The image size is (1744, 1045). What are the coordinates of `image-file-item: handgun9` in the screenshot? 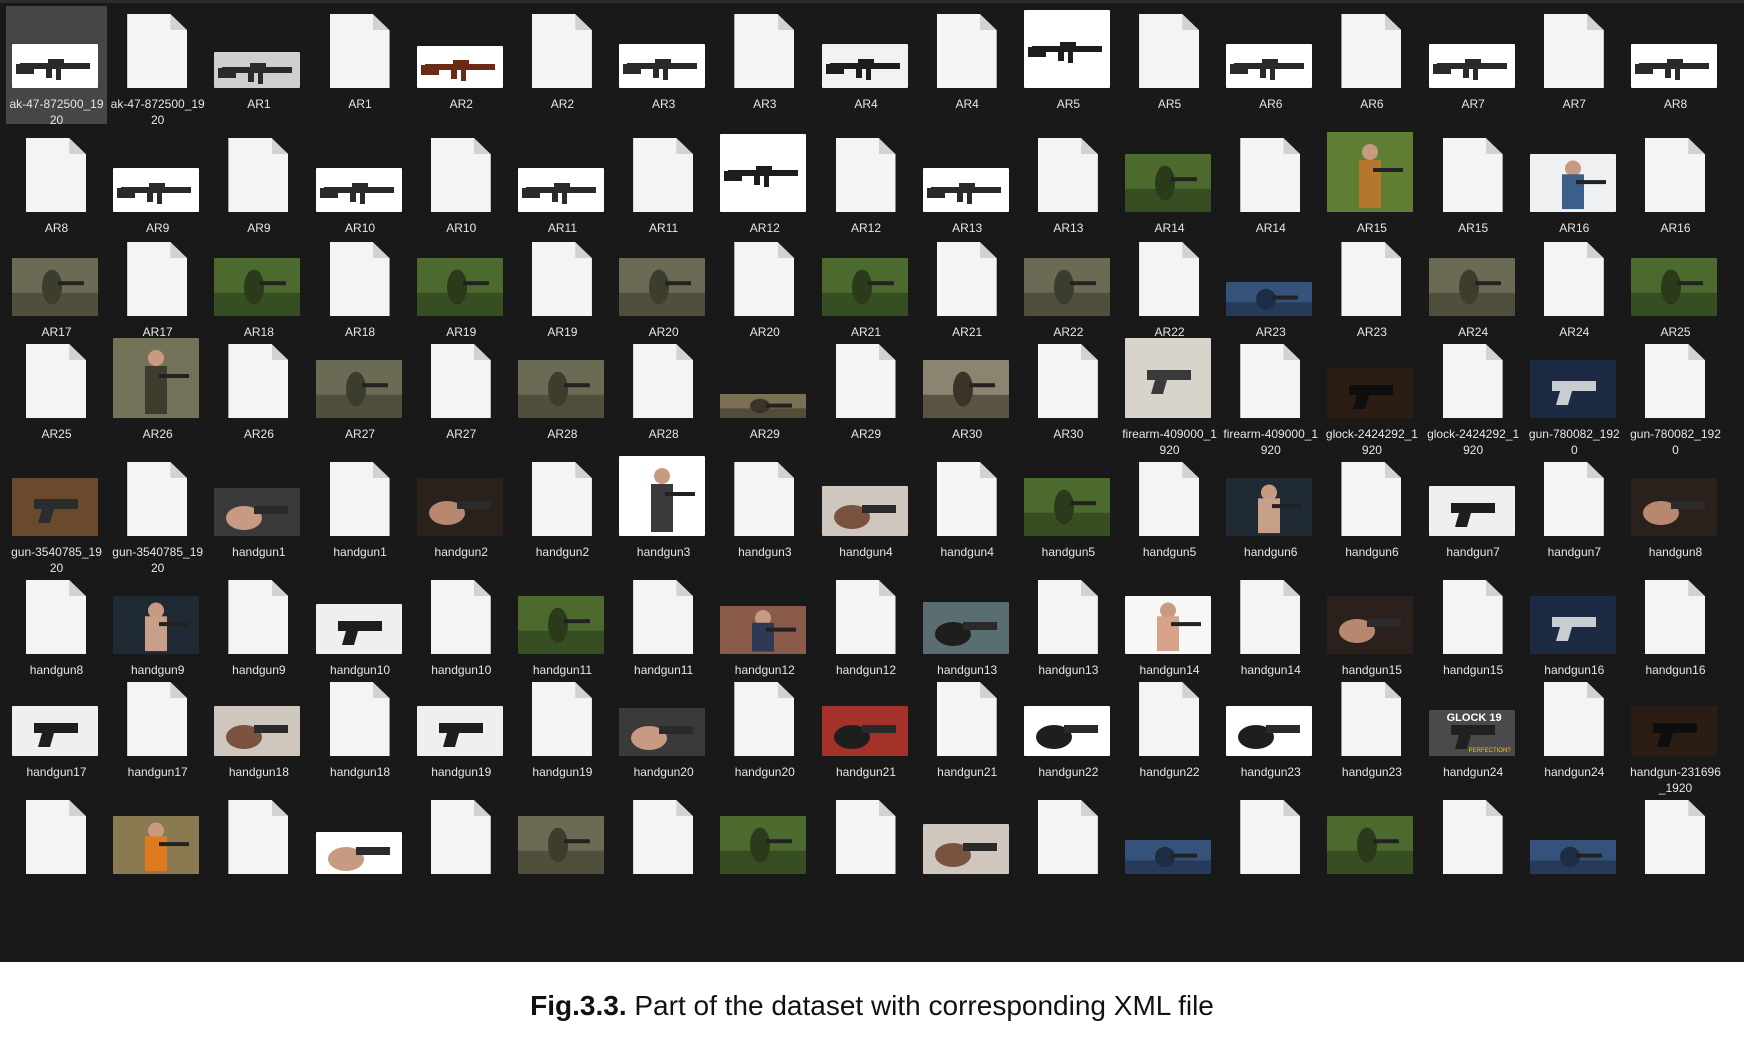 It's located at (157, 624).